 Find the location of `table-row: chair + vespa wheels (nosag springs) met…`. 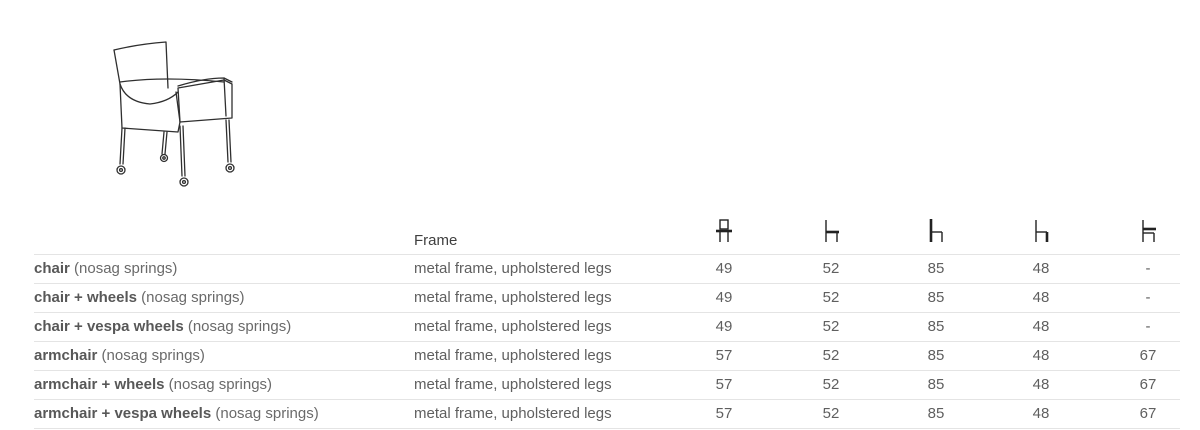

table-row: chair + vespa wheels (nosag springs) met… is located at coordinates (607, 327).